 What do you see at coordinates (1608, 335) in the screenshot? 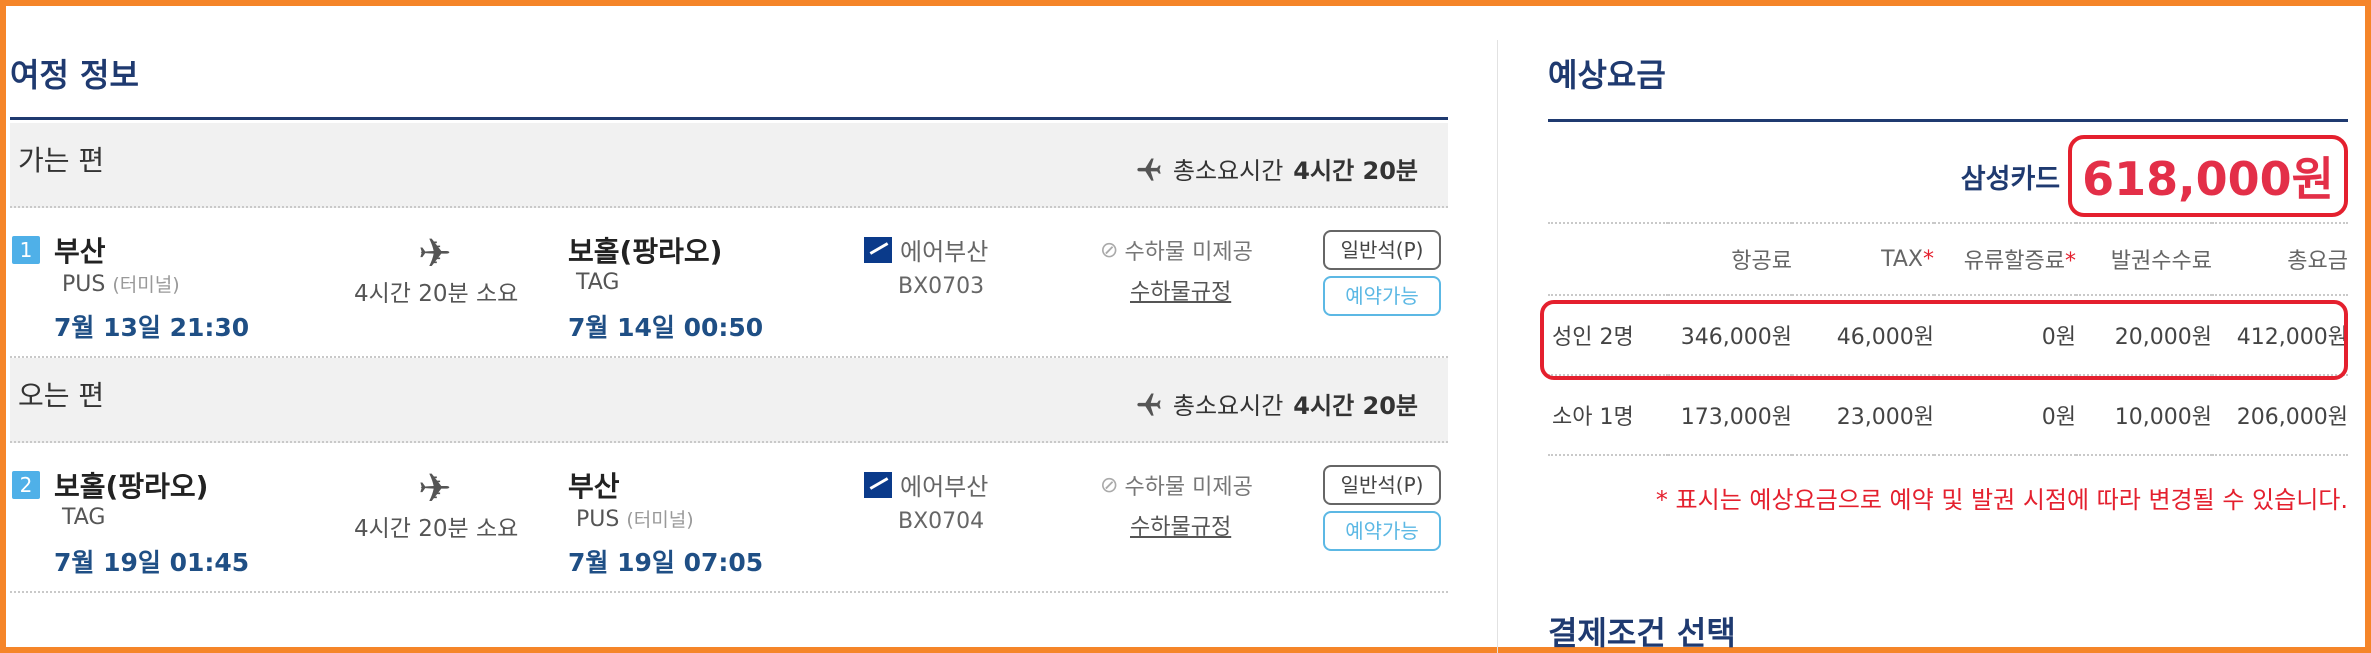
I see `passenger-type: 성인 2명` at bounding box center [1608, 335].